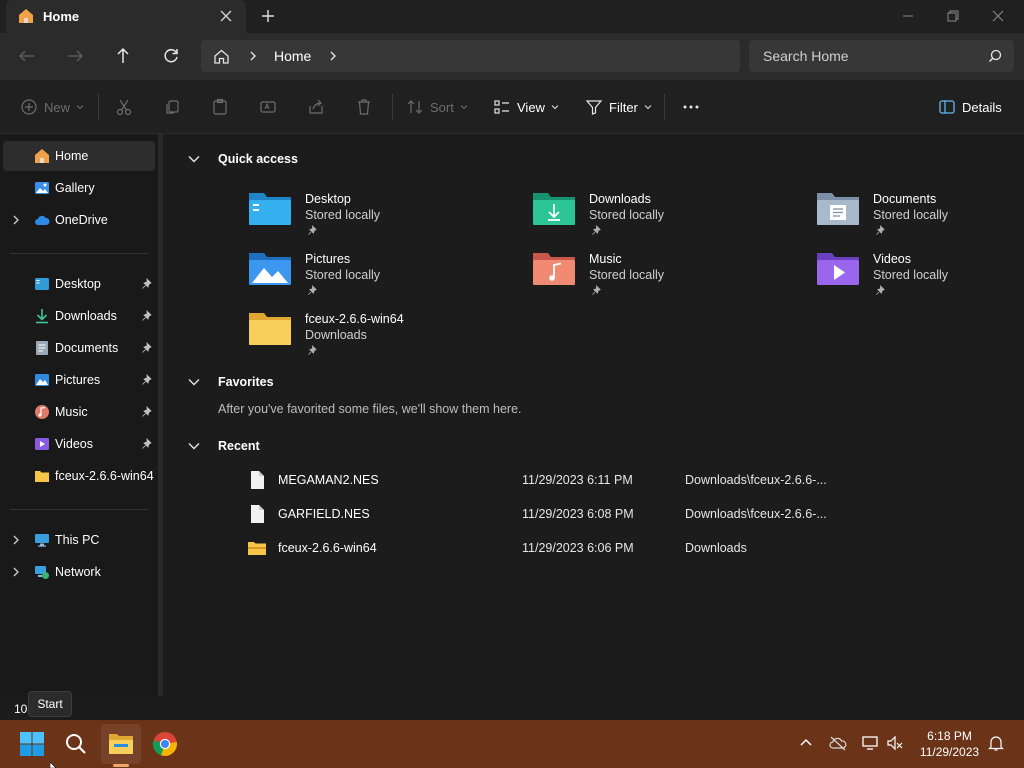 The height and width of the screenshot is (768, 1024). I want to click on filter-button: Filter, so click(618, 107).